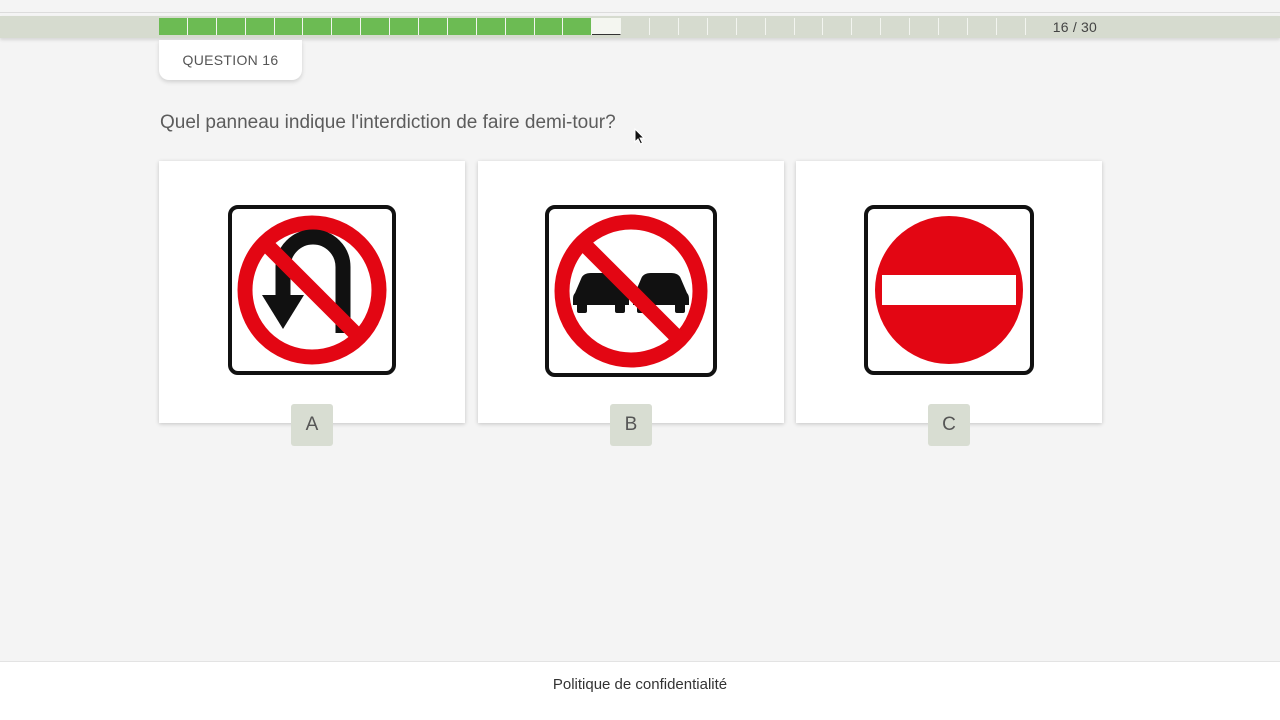 This screenshot has height=720, width=1280. What do you see at coordinates (640, 684) in the screenshot?
I see `privacy-policy-link: Politique de confidentialité` at bounding box center [640, 684].